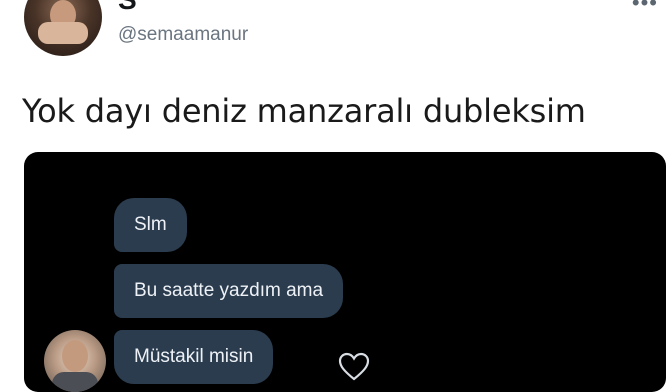 This screenshot has height=392, width=672. I want to click on sender-avatar-head, so click(75, 356).